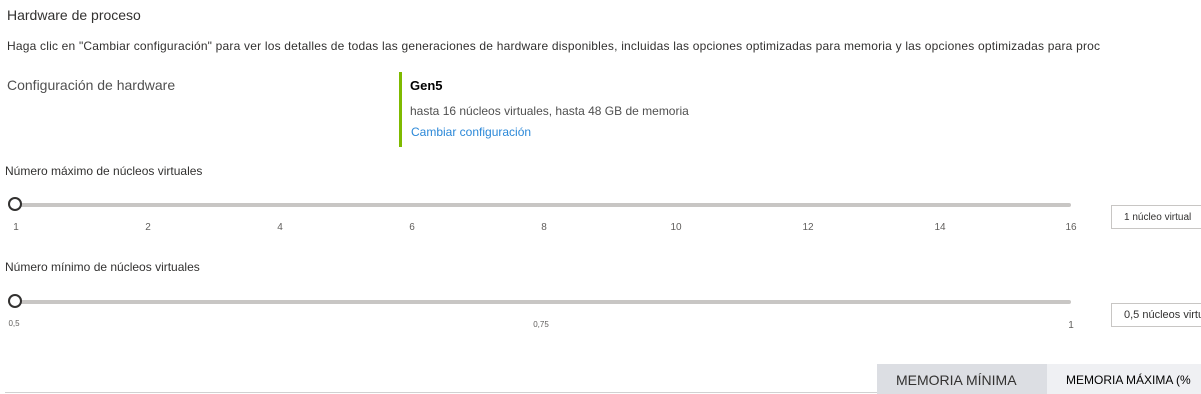  I want to click on max-vcores-slider-track, so click(543, 205).